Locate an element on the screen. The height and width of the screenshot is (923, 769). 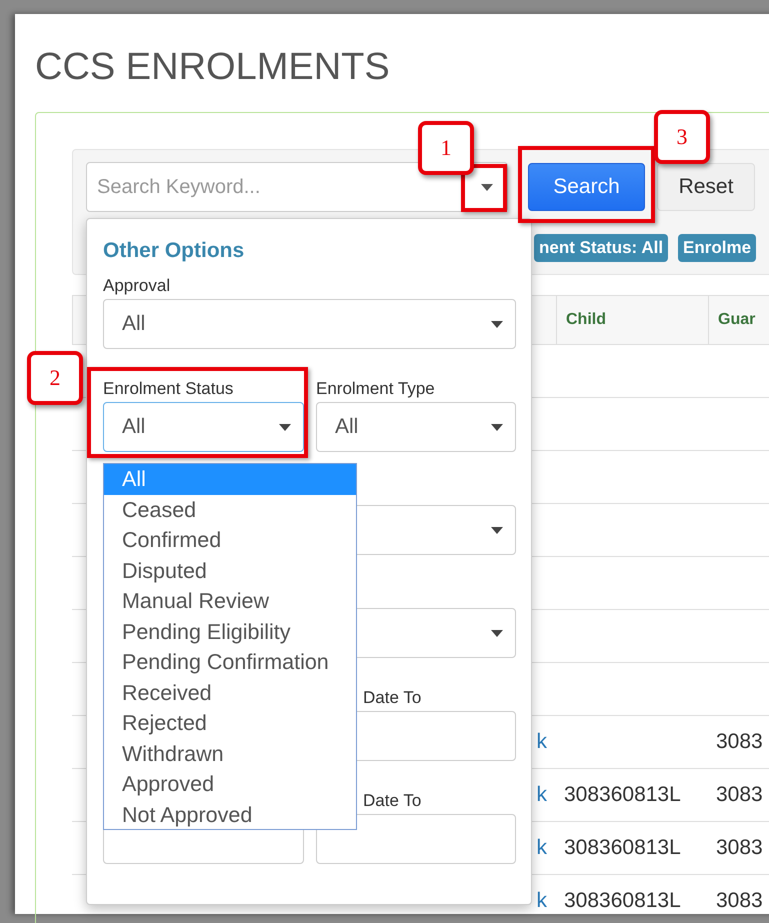
field-label: Enrolment Type is located at coordinates (375, 388).